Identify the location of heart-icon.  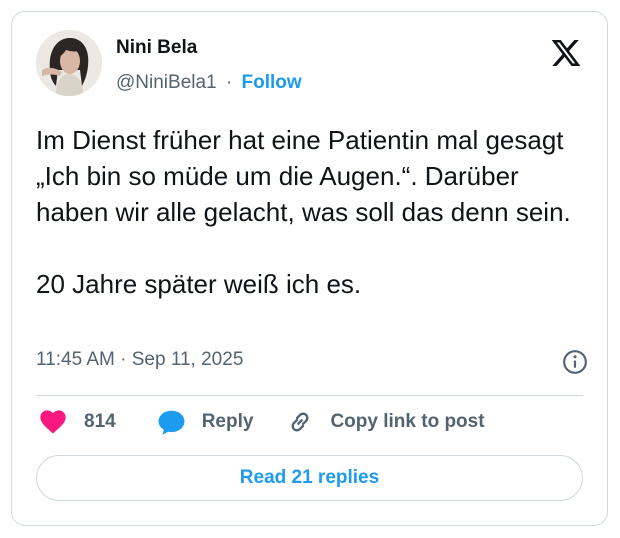
(53, 422).